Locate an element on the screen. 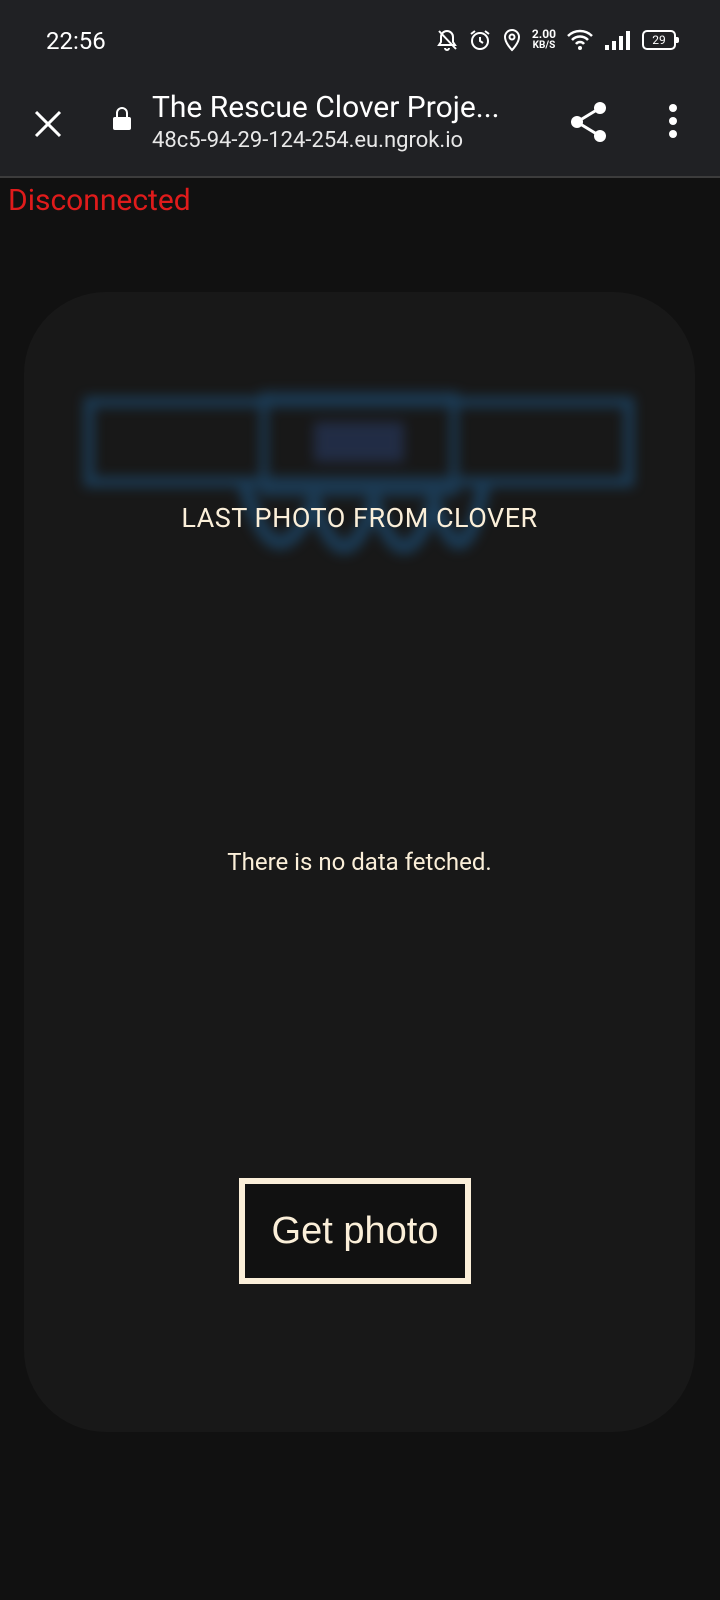  battery-indicator: 29 is located at coordinates (660, 40).